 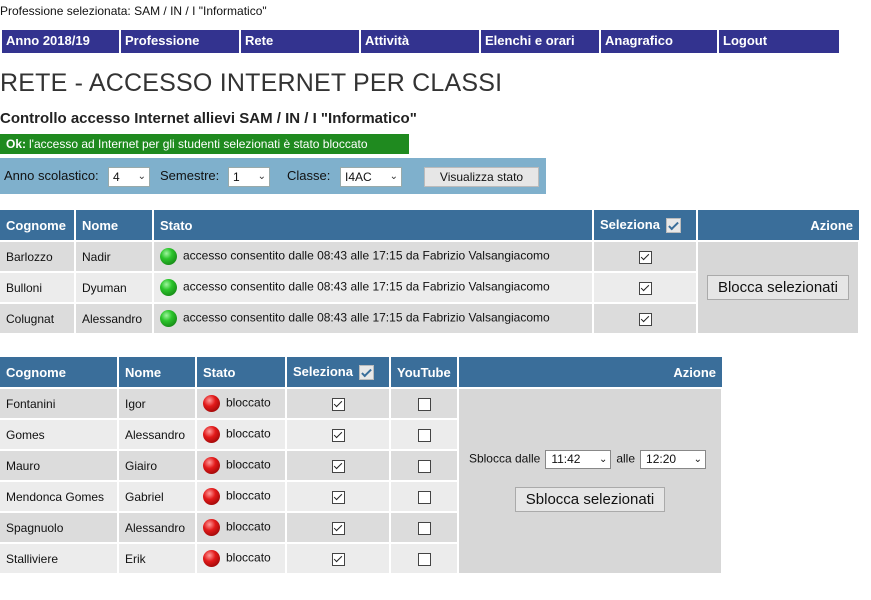 What do you see at coordinates (59, 404) in the screenshot?
I see `cognome-cell: Fontanini` at bounding box center [59, 404].